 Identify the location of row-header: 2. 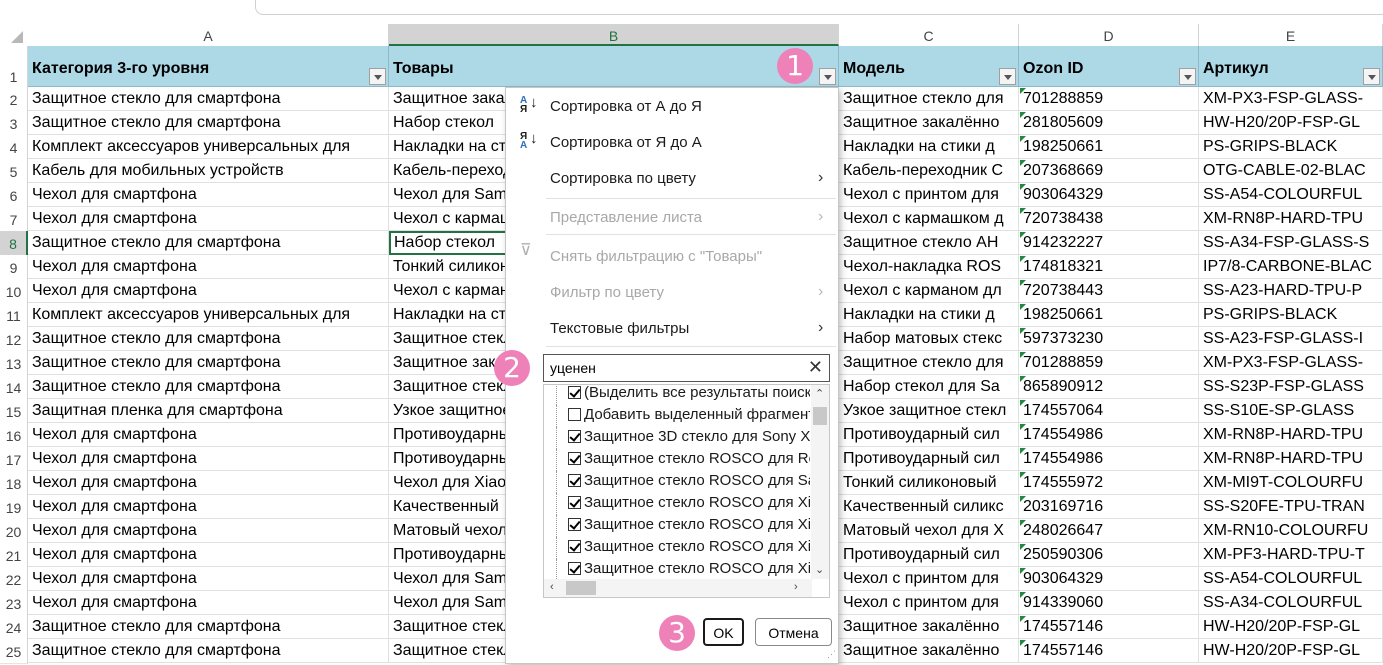
(14, 99).